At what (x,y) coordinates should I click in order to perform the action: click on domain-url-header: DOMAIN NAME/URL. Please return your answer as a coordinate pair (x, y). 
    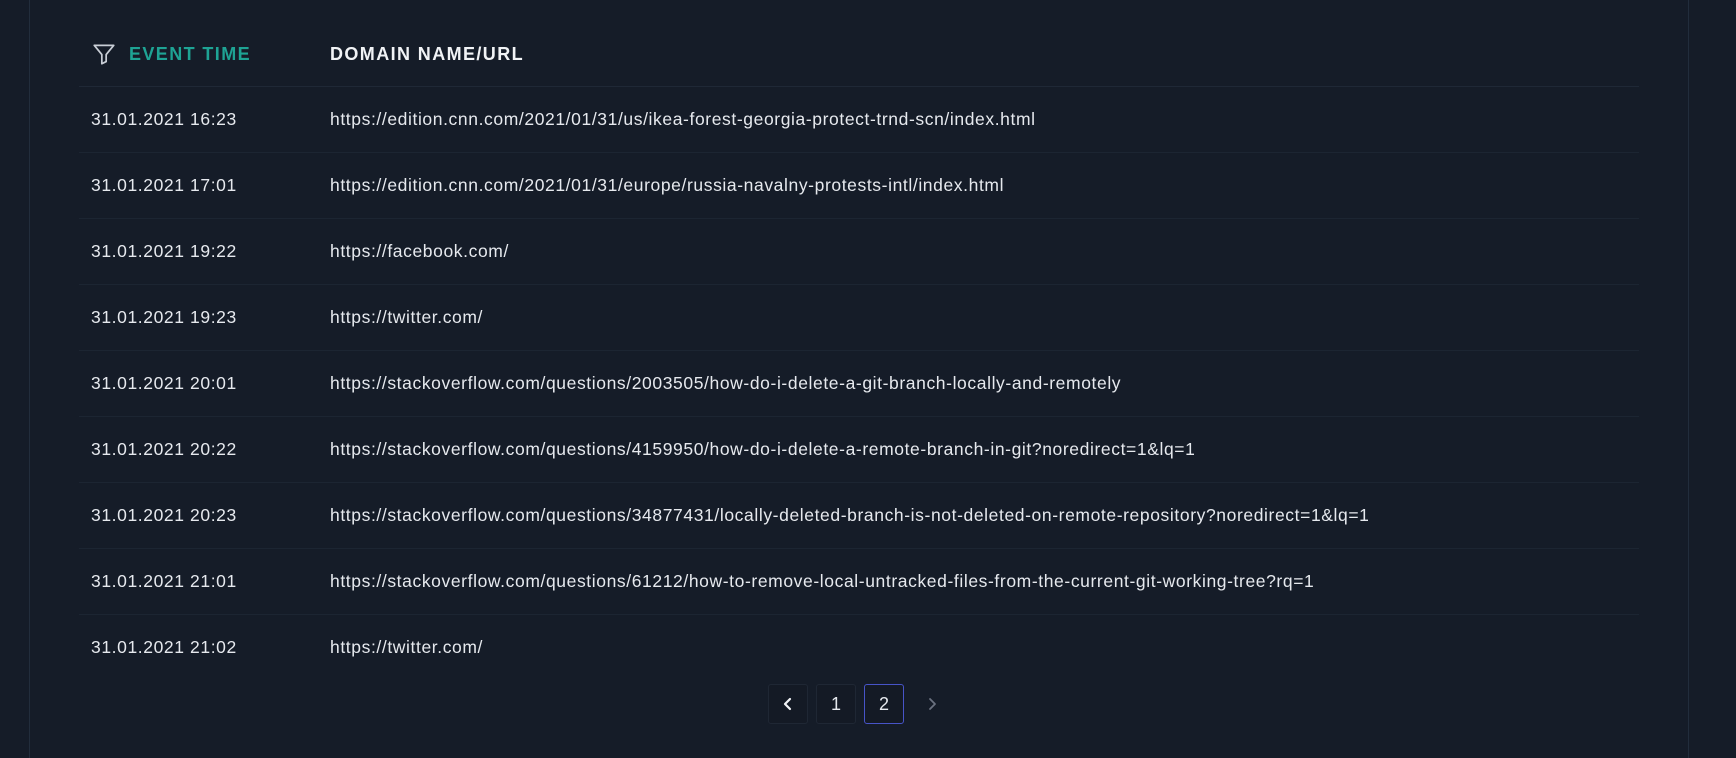
    Looking at the image, I should click on (984, 54).